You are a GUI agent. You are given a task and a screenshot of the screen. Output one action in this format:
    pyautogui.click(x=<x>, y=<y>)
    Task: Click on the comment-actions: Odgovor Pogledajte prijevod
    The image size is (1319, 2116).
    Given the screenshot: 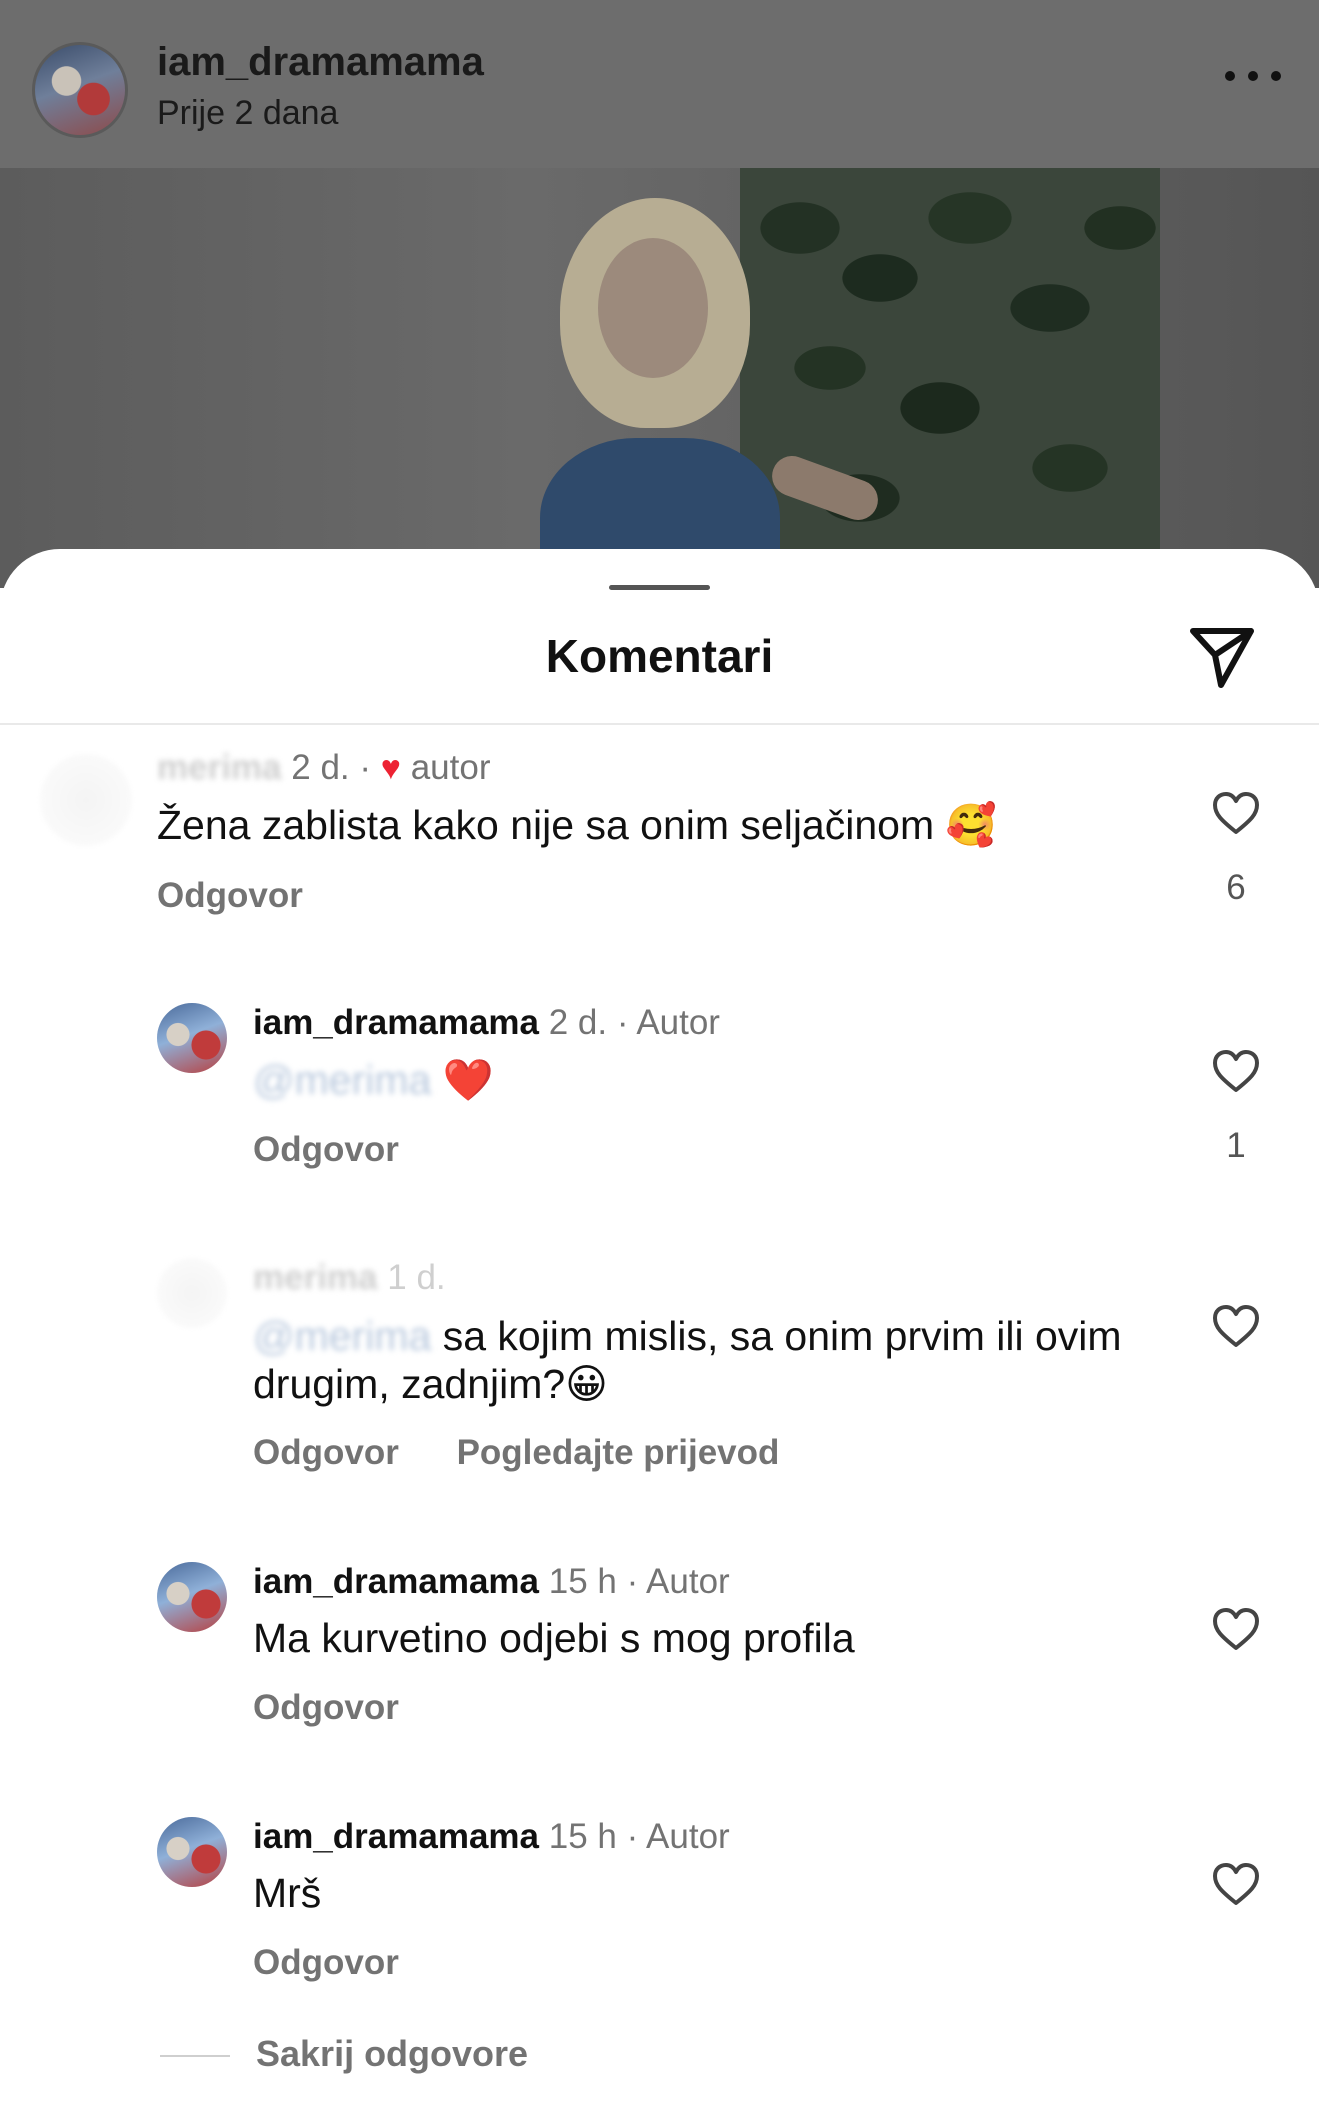 What is the action you would take?
    pyautogui.click(x=516, y=1453)
    